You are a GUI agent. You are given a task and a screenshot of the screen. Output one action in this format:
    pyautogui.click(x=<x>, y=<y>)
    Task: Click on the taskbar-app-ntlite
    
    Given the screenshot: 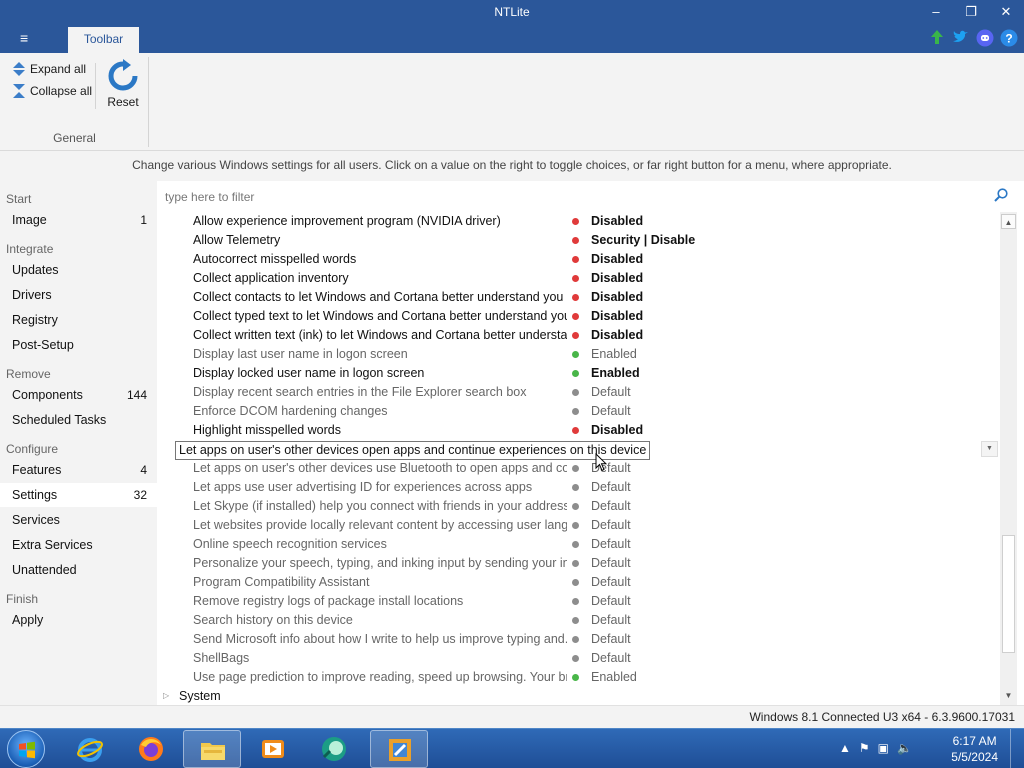 What is the action you would take?
    pyautogui.click(x=399, y=749)
    